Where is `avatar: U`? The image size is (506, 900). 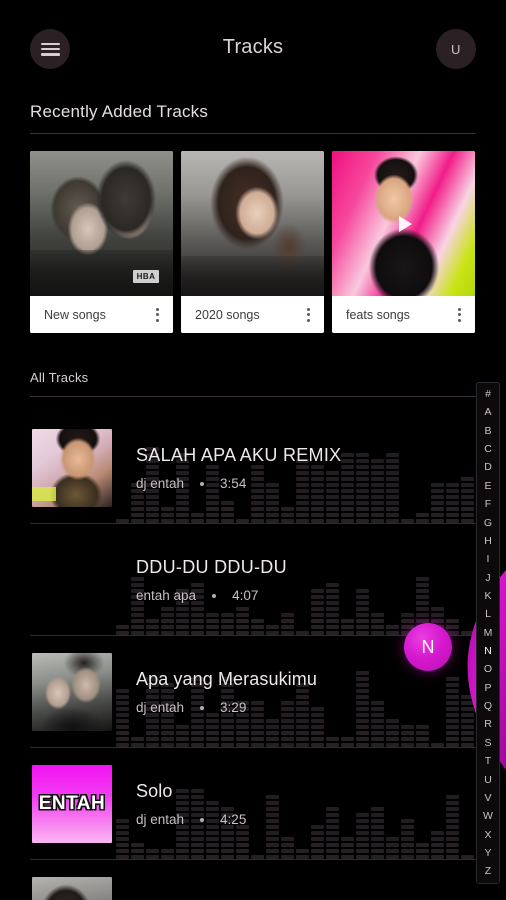 avatar: U is located at coordinates (456, 49).